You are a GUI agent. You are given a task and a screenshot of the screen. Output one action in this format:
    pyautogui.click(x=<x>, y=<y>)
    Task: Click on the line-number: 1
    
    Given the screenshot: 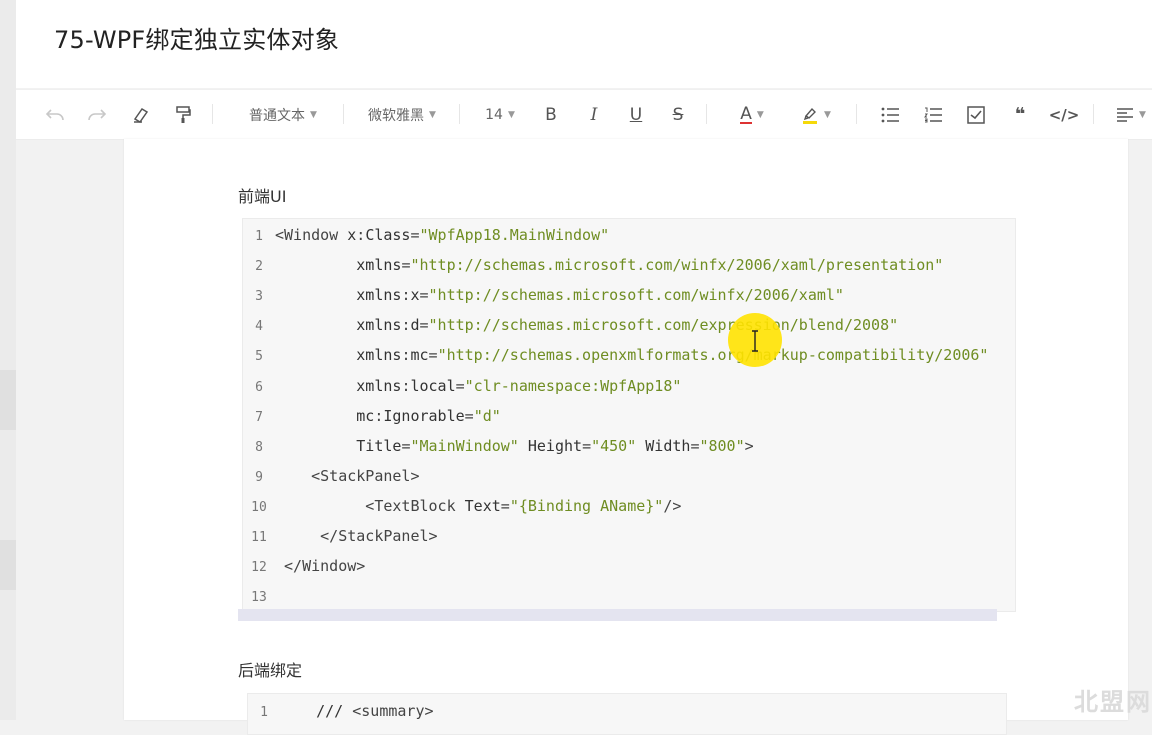 What is the action you would take?
    pyautogui.click(x=259, y=236)
    